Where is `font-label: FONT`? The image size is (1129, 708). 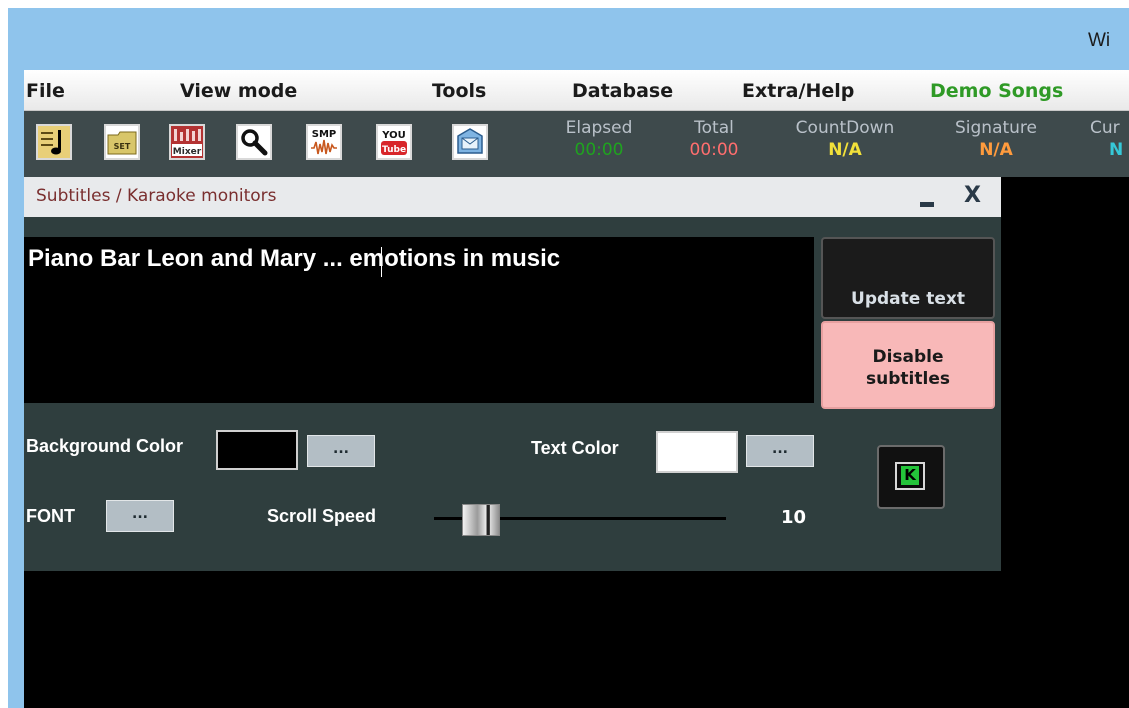 font-label: FONT is located at coordinates (50, 516).